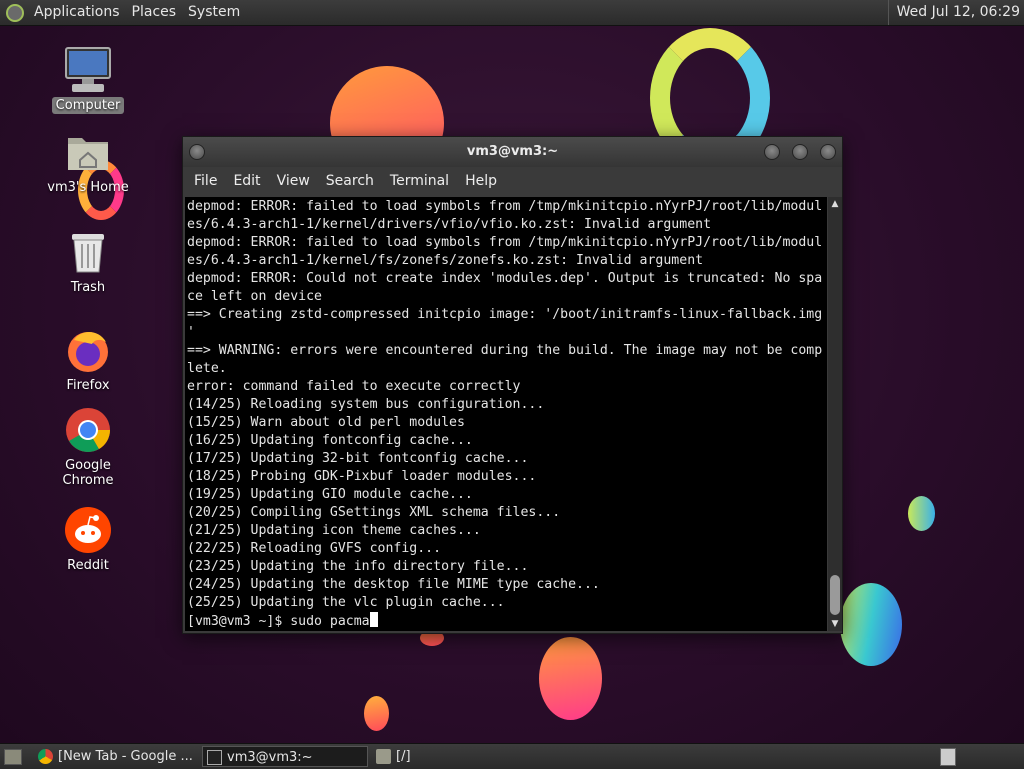  Describe the element at coordinates (419, 181) in the screenshot. I see `menu-terminal: Terminal` at that location.